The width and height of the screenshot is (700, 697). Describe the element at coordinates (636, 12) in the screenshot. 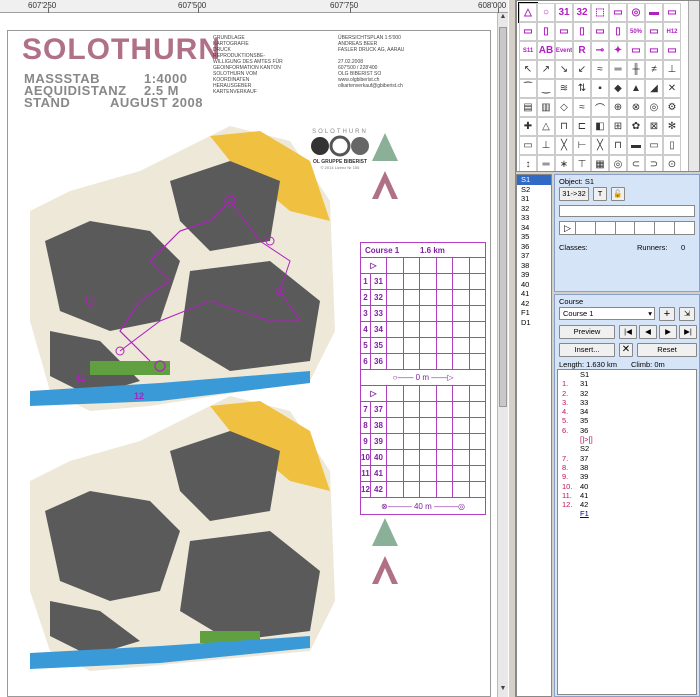

I see `symbol-tile: ◎` at that location.